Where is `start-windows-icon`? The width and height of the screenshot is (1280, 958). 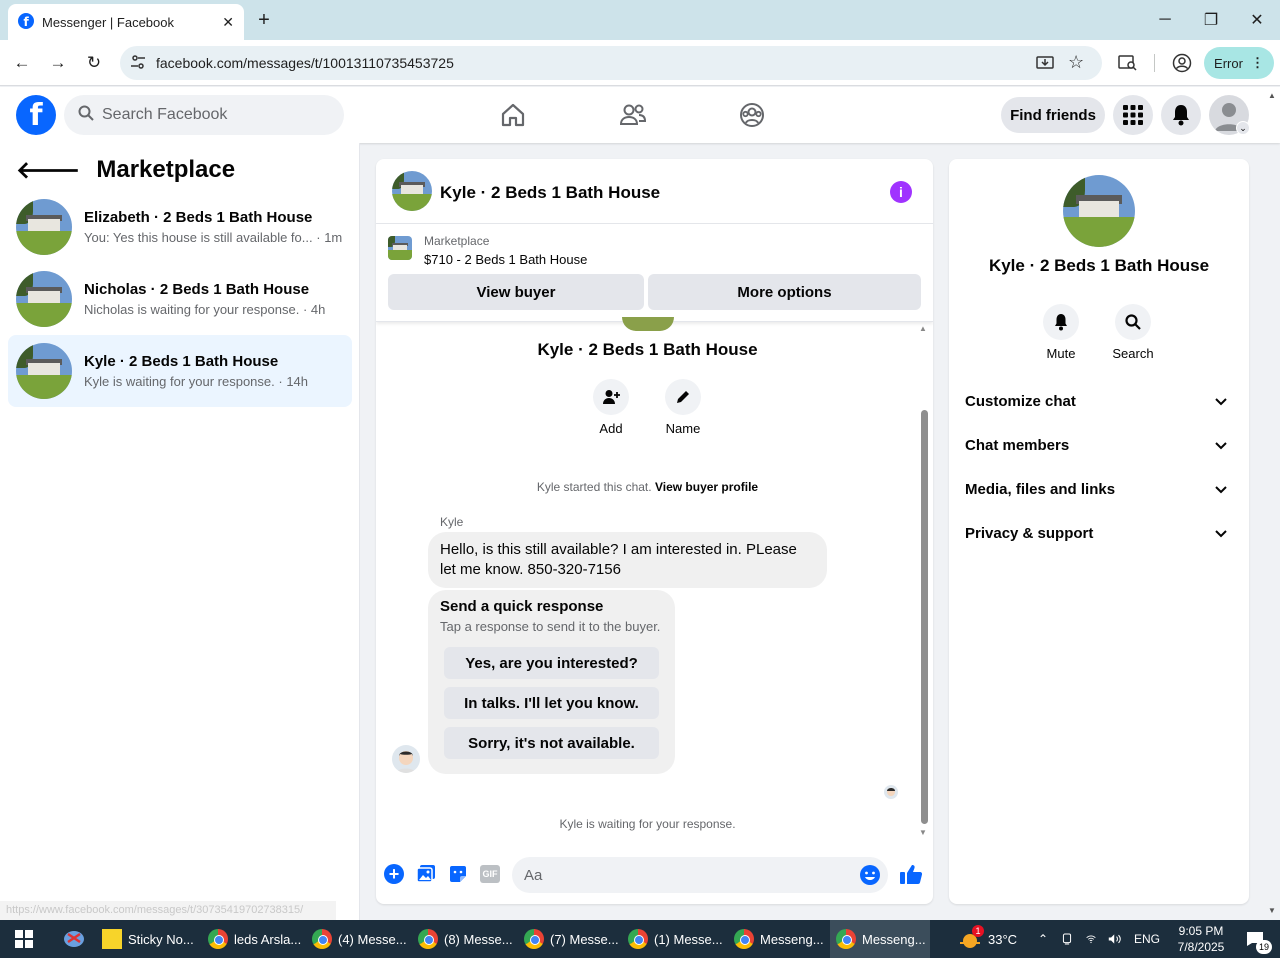
start-windows-icon is located at coordinates (24, 939).